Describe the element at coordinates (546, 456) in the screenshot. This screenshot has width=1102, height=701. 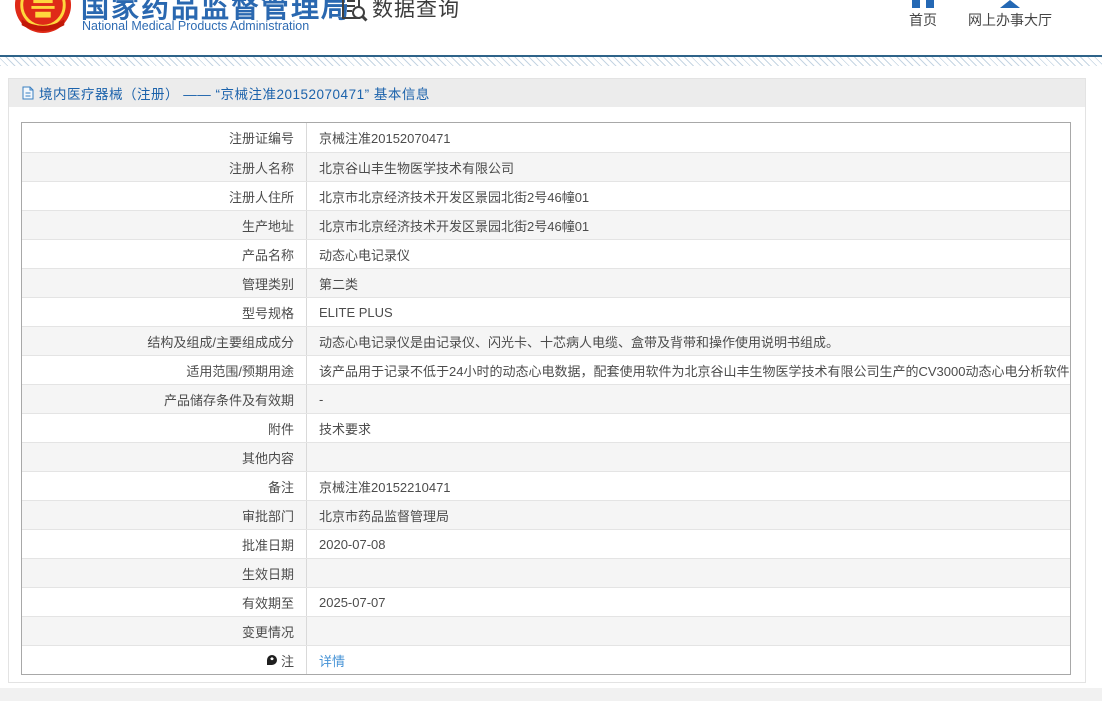
I see `table-row: 其他内容` at that location.